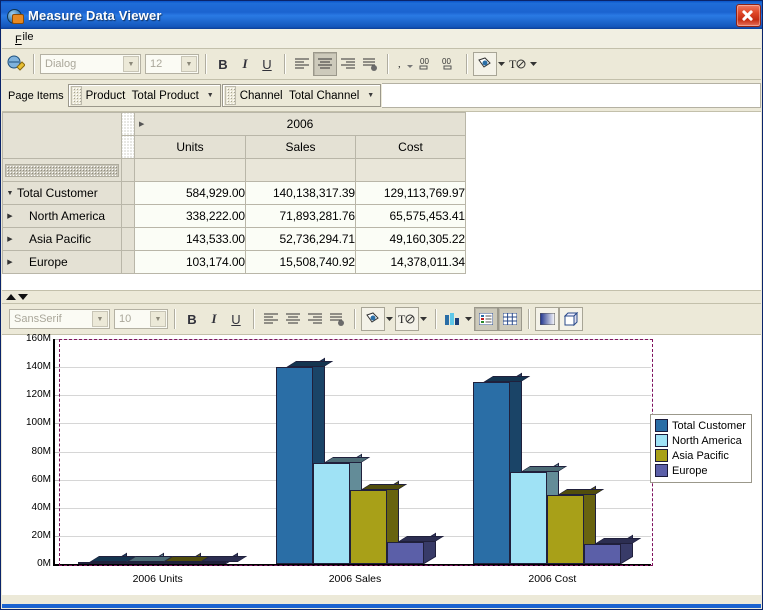  I want to click on chart-align-left-button, so click(271, 319).